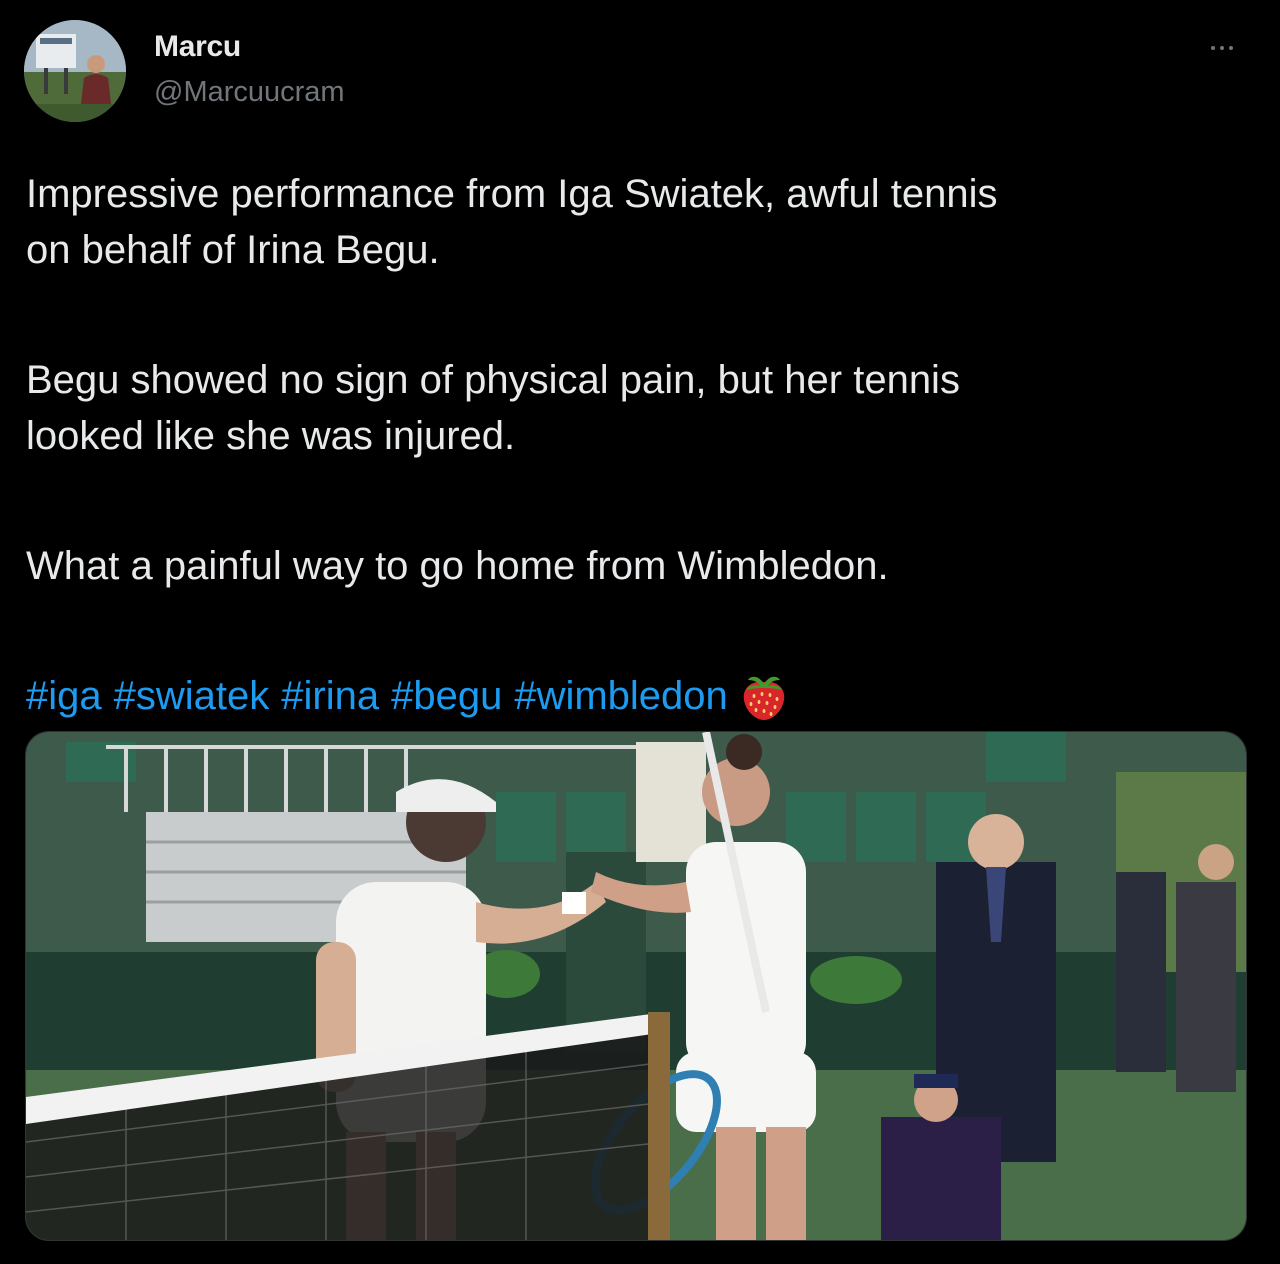  What do you see at coordinates (197, 47) in the screenshot?
I see `author-display-name: Marcu` at bounding box center [197, 47].